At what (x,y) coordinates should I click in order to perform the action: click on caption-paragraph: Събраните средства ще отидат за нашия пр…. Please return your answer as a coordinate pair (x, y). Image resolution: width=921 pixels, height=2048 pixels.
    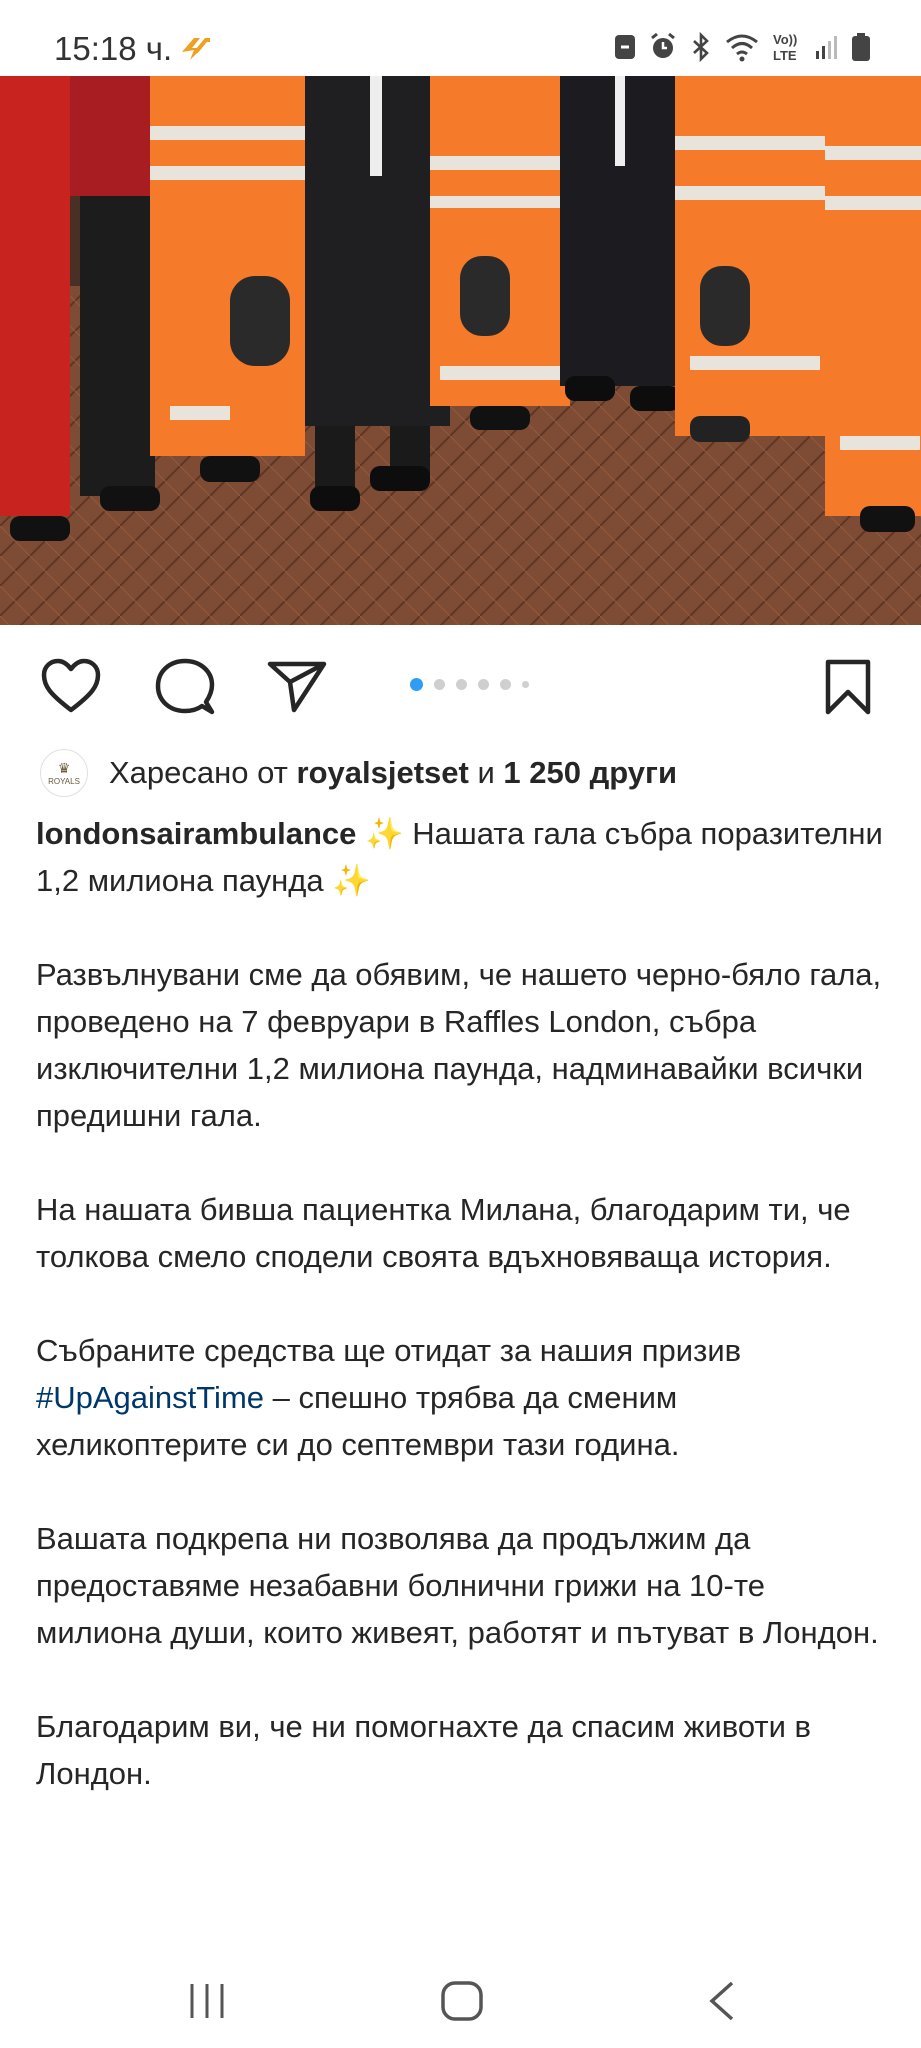
    Looking at the image, I should click on (461, 1397).